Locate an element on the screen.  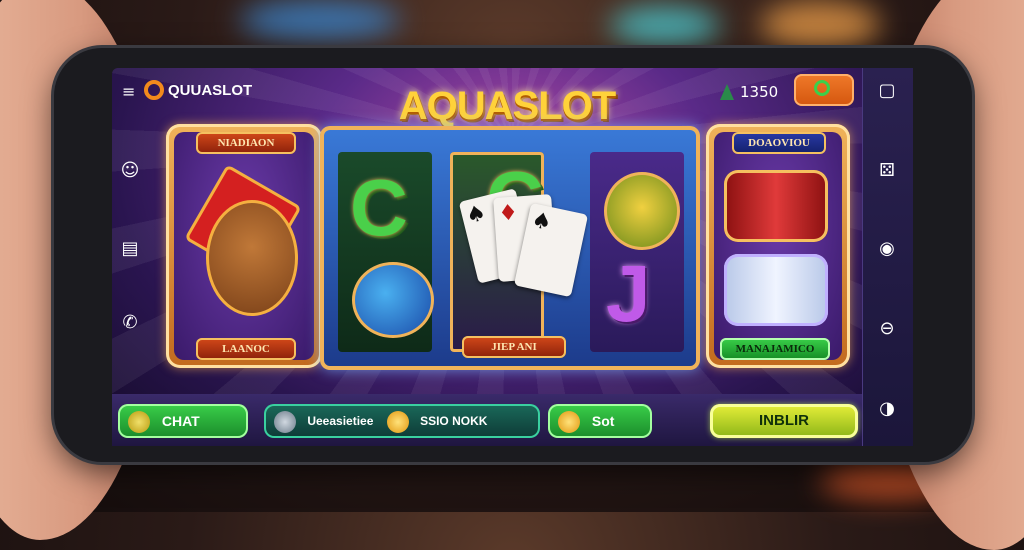
chat-icon is located at coordinates (139, 422).